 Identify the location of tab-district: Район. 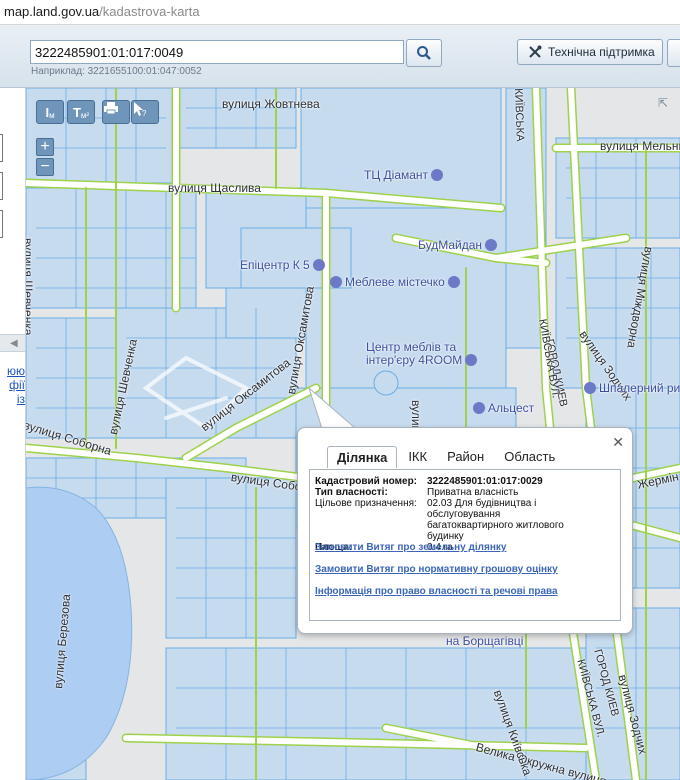
(465, 457).